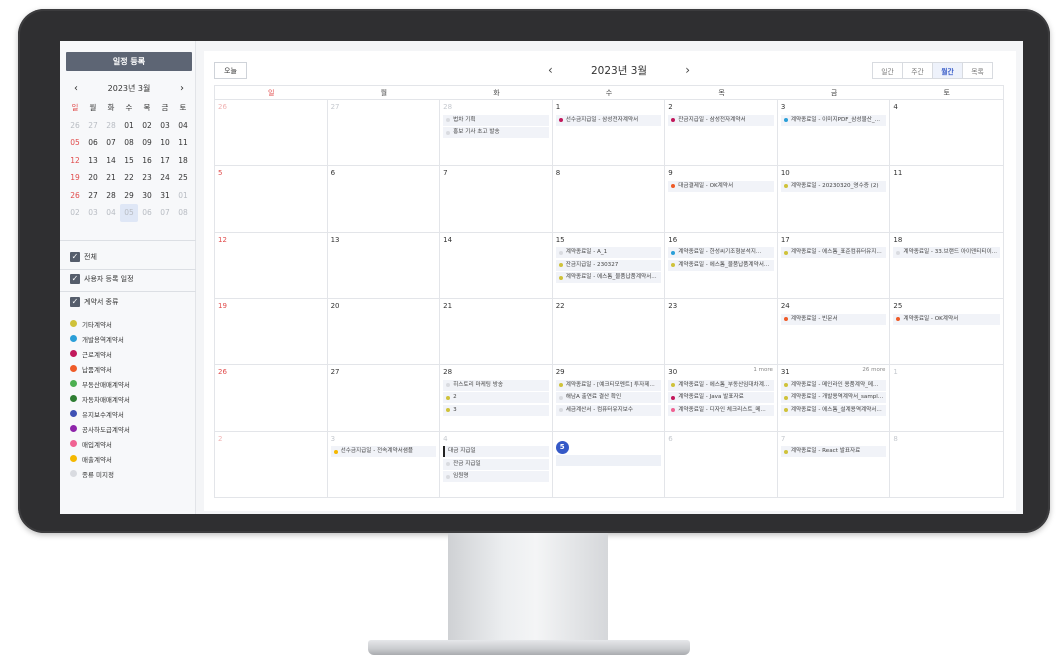 The image size is (1057, 661). Describe the element at coordinates (271, 464) in the screenshot. I see `day-cell: 2` at that location.